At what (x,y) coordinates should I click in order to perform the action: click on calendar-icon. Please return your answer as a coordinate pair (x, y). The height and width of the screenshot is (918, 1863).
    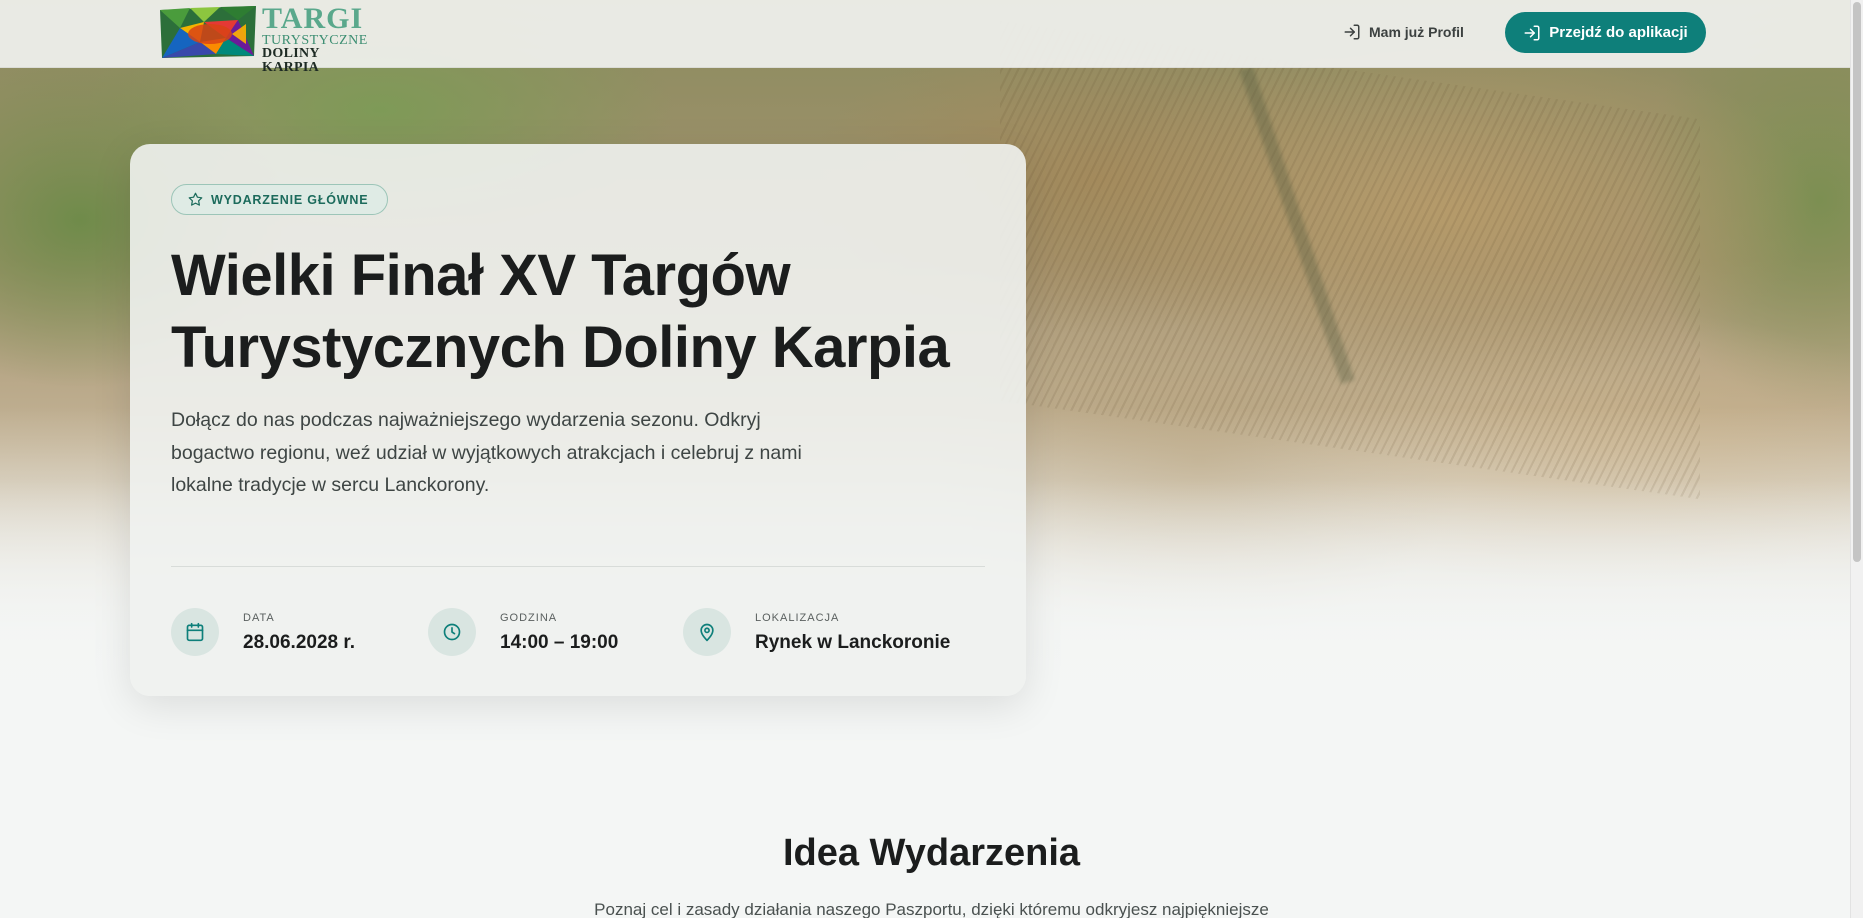
    Looking at the image, I should click on (195, 632).